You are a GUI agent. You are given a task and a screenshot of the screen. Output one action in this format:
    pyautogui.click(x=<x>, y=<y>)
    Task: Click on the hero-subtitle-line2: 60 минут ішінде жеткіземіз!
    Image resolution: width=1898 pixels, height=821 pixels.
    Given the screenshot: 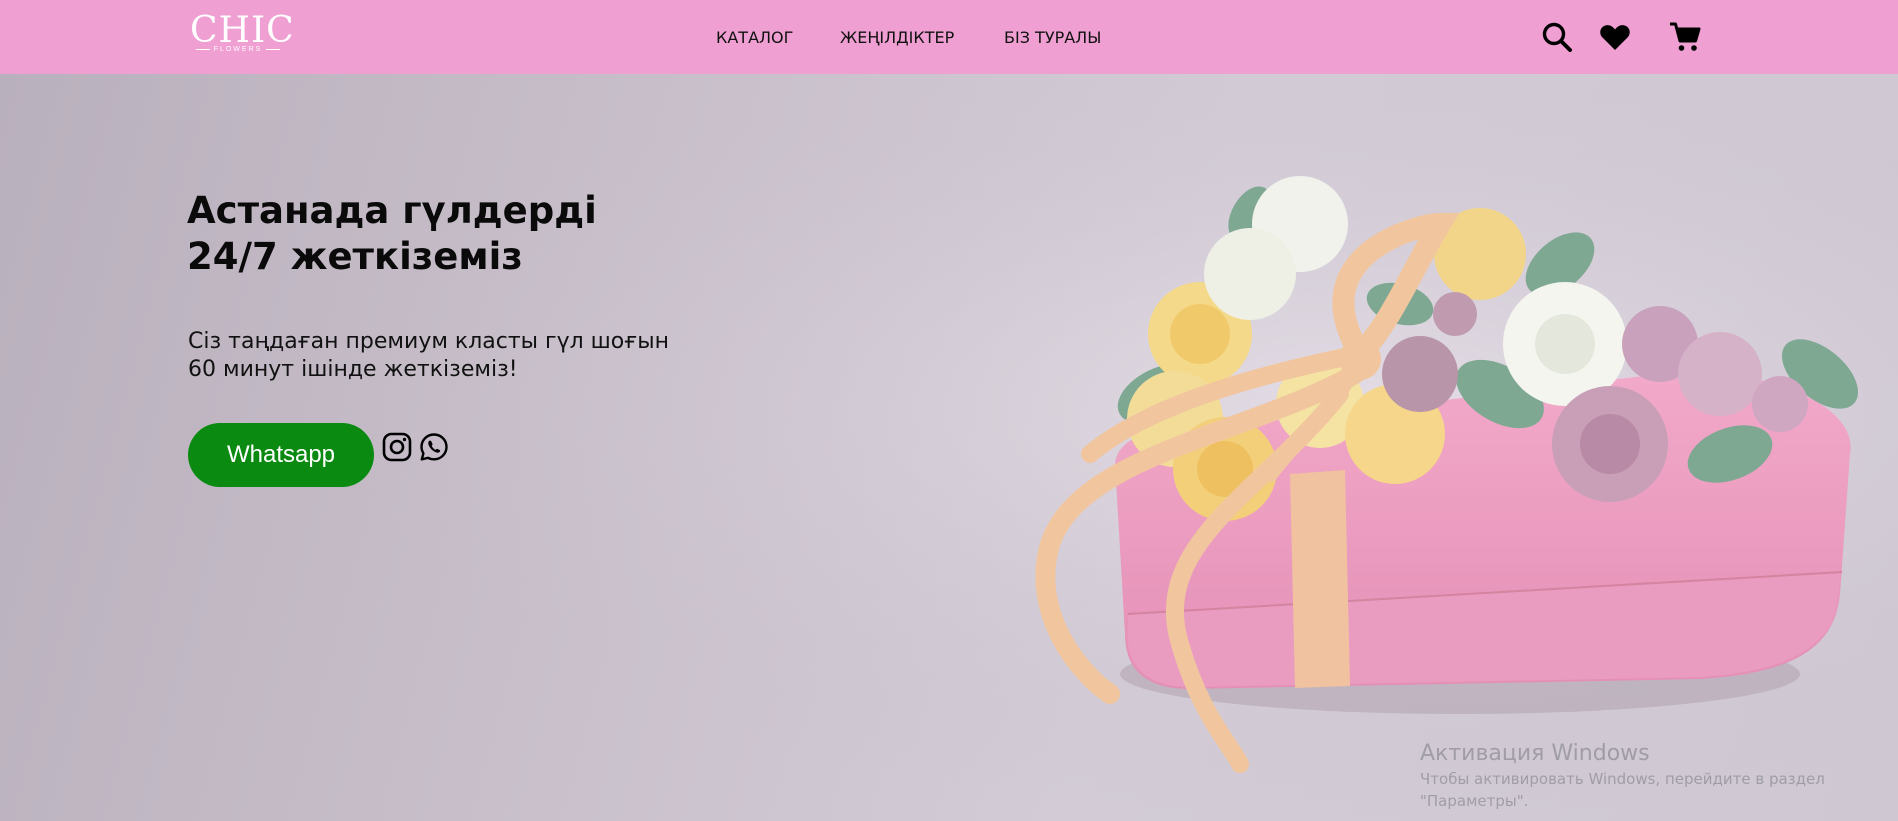 What is the action you would take?
    pyautogui.click(x=353, y=369)
    